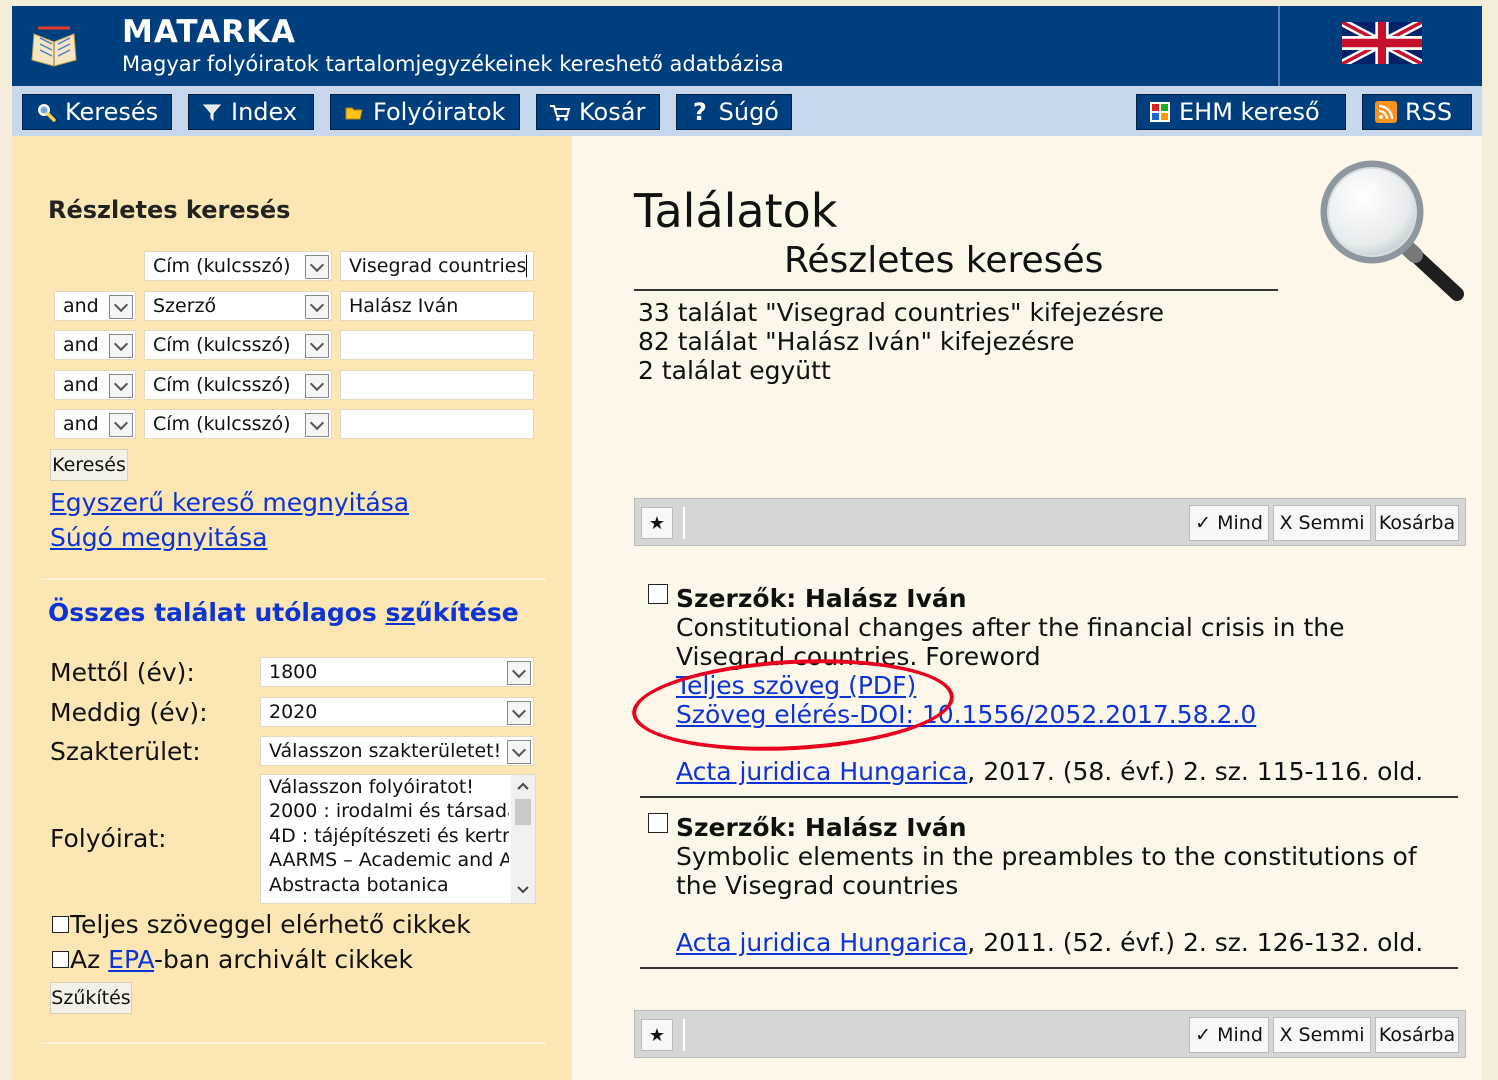  Describe the element at coordinates (385, 787) in the screenshot. I see `list-item: Válasszon folyóiratot!` at that location.